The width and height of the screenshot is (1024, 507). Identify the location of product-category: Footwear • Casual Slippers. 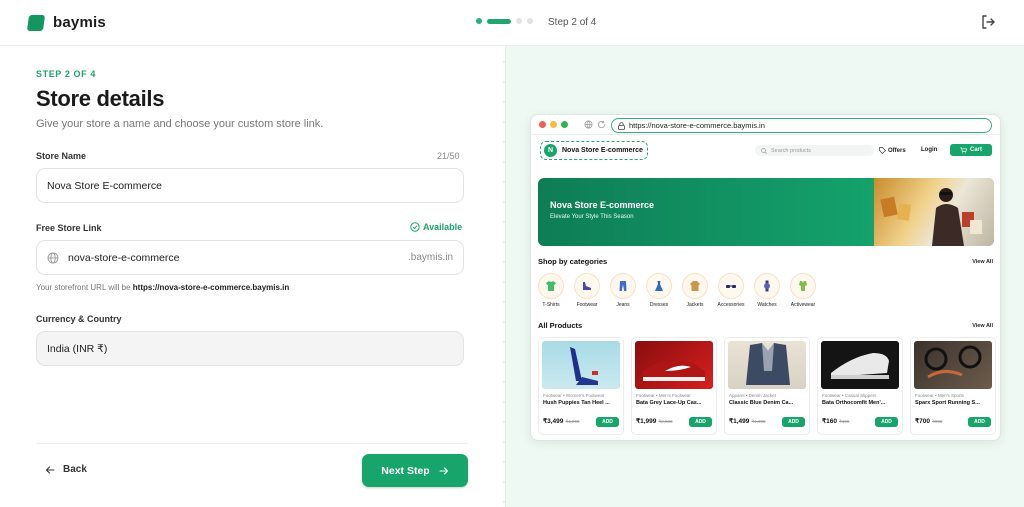
(849, 395).